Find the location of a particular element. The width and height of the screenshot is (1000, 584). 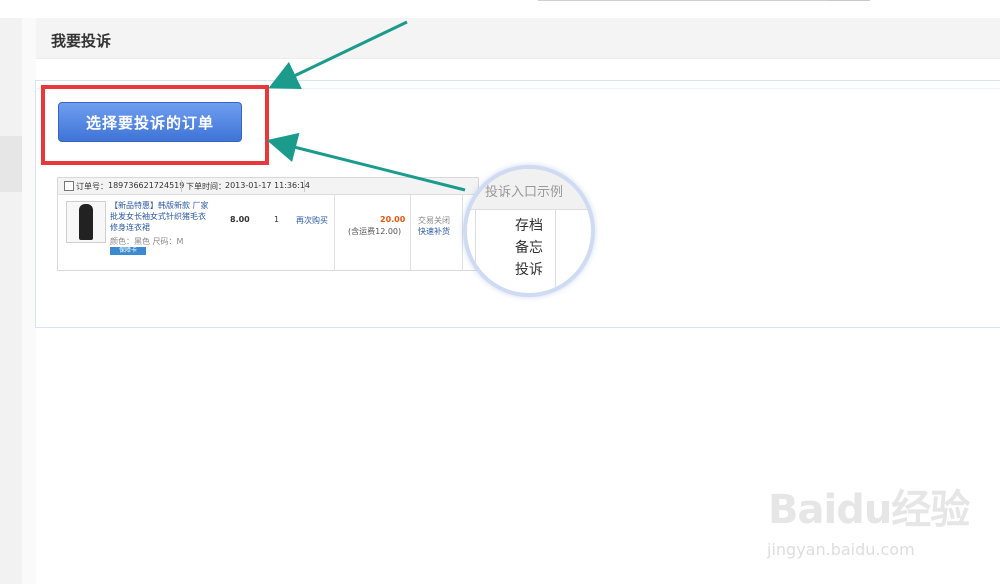

baidu-watermark-logo: Baidu经验 is located at coordinates (869, 510).